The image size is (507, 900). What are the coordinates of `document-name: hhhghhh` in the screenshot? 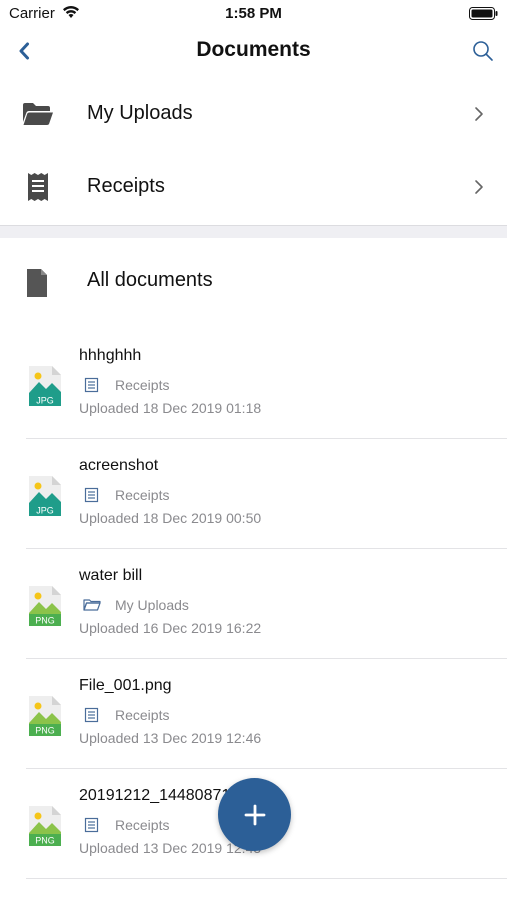 It's located at (110, 355).